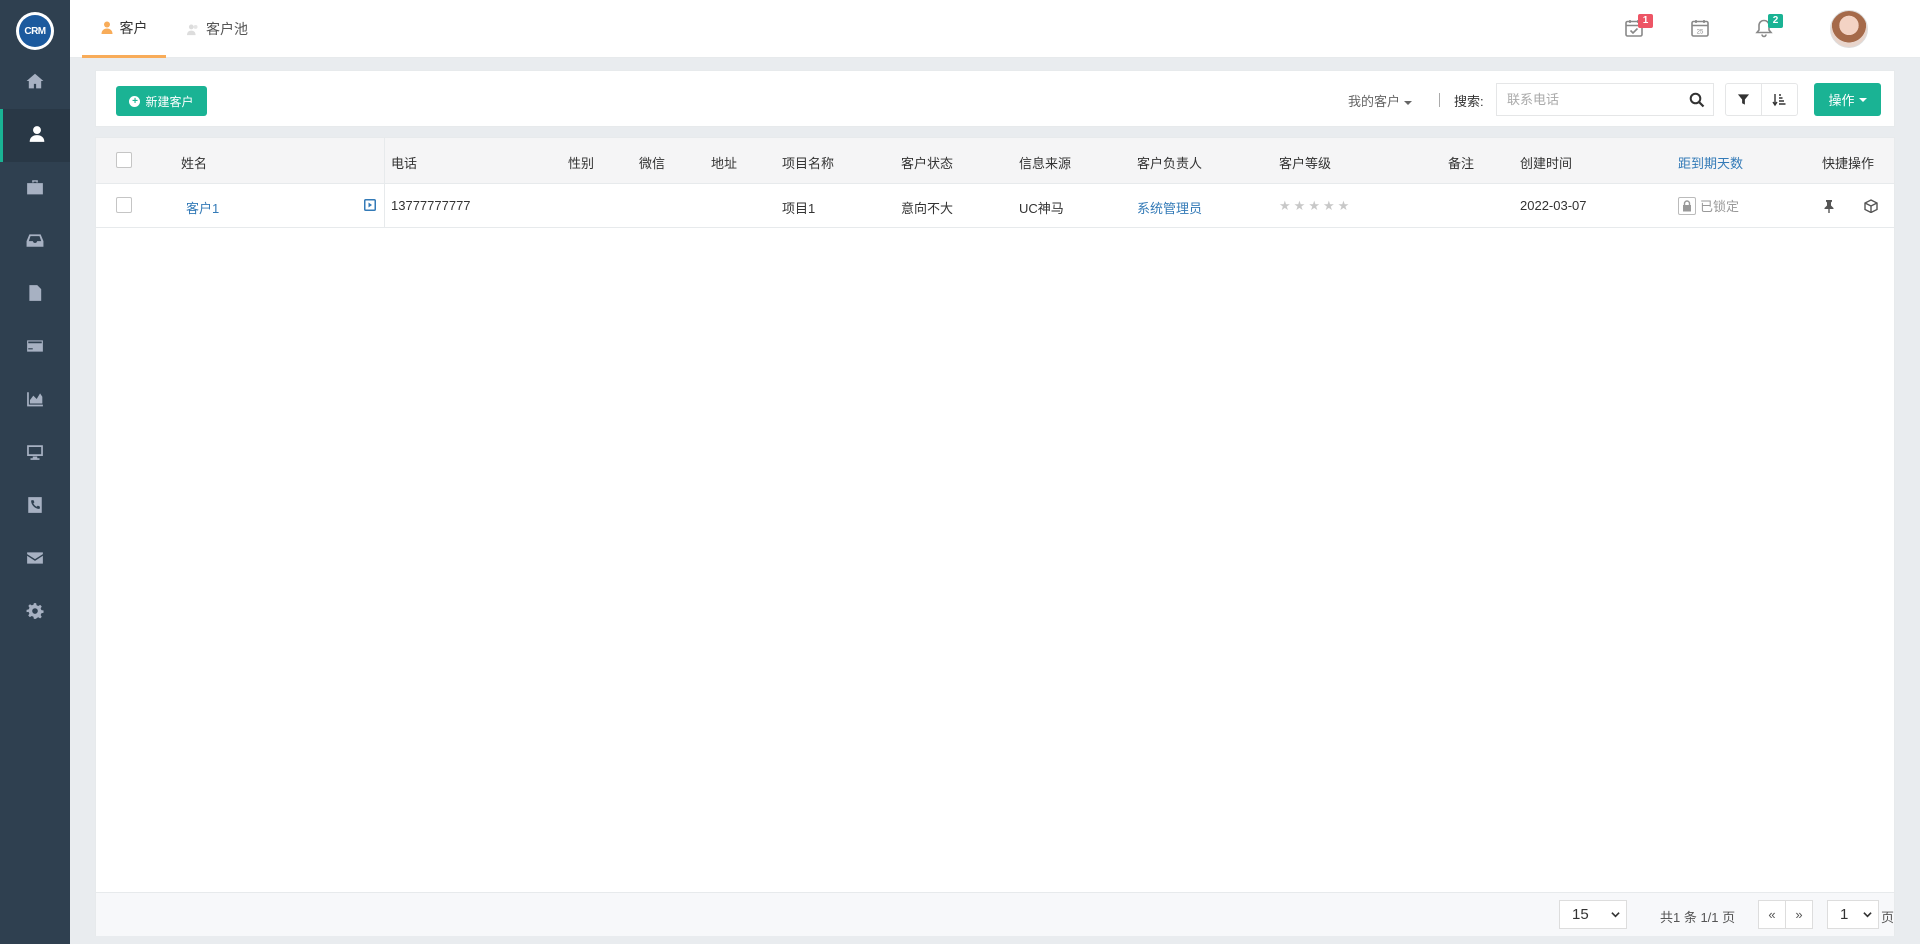 This screenshot has width=1920, height=944. What do you see at coordinates (927, 208) in the screenshot?
I see `cell-status: 意向不大` at bounding box center [927, 208].